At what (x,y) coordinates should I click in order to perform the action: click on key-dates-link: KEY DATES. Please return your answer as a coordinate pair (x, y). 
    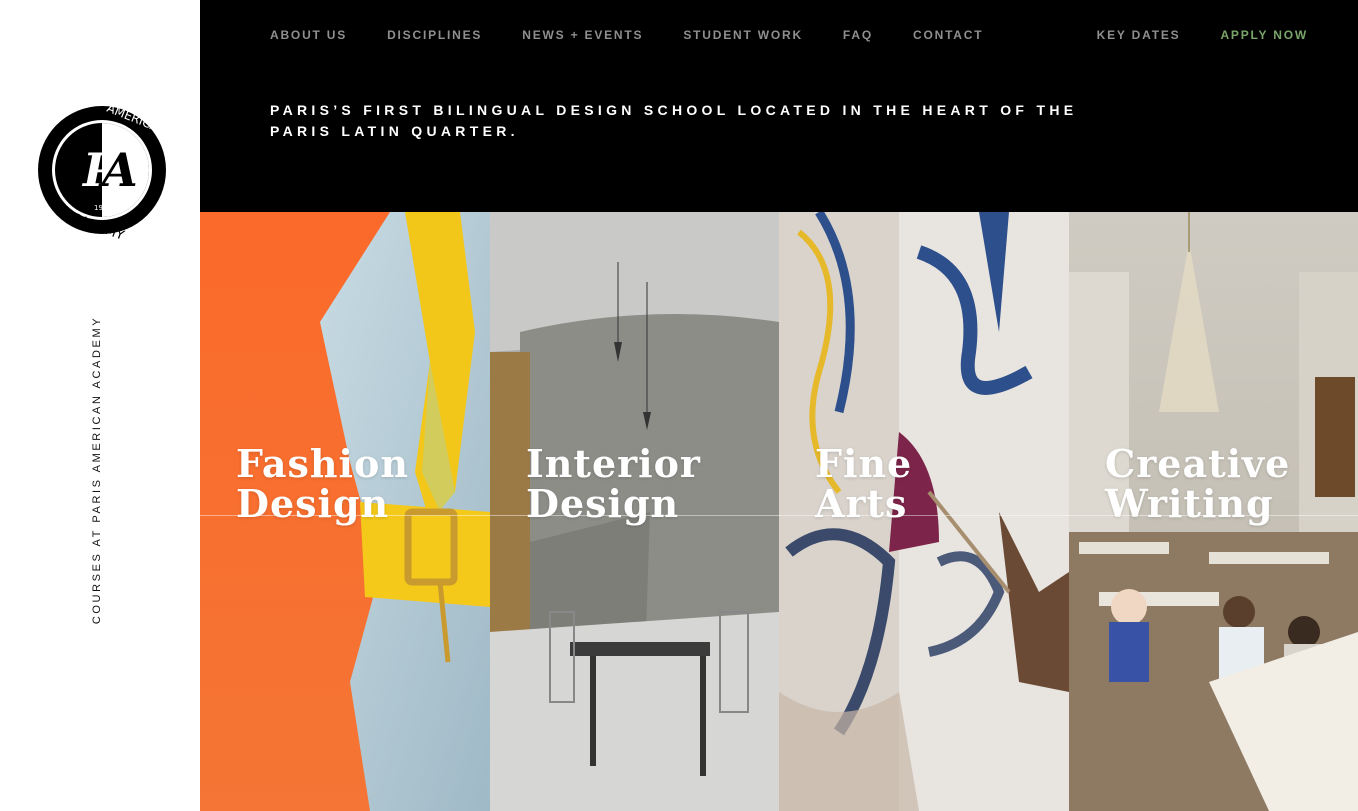
    Looking at the image, I should click on (1139, 35).